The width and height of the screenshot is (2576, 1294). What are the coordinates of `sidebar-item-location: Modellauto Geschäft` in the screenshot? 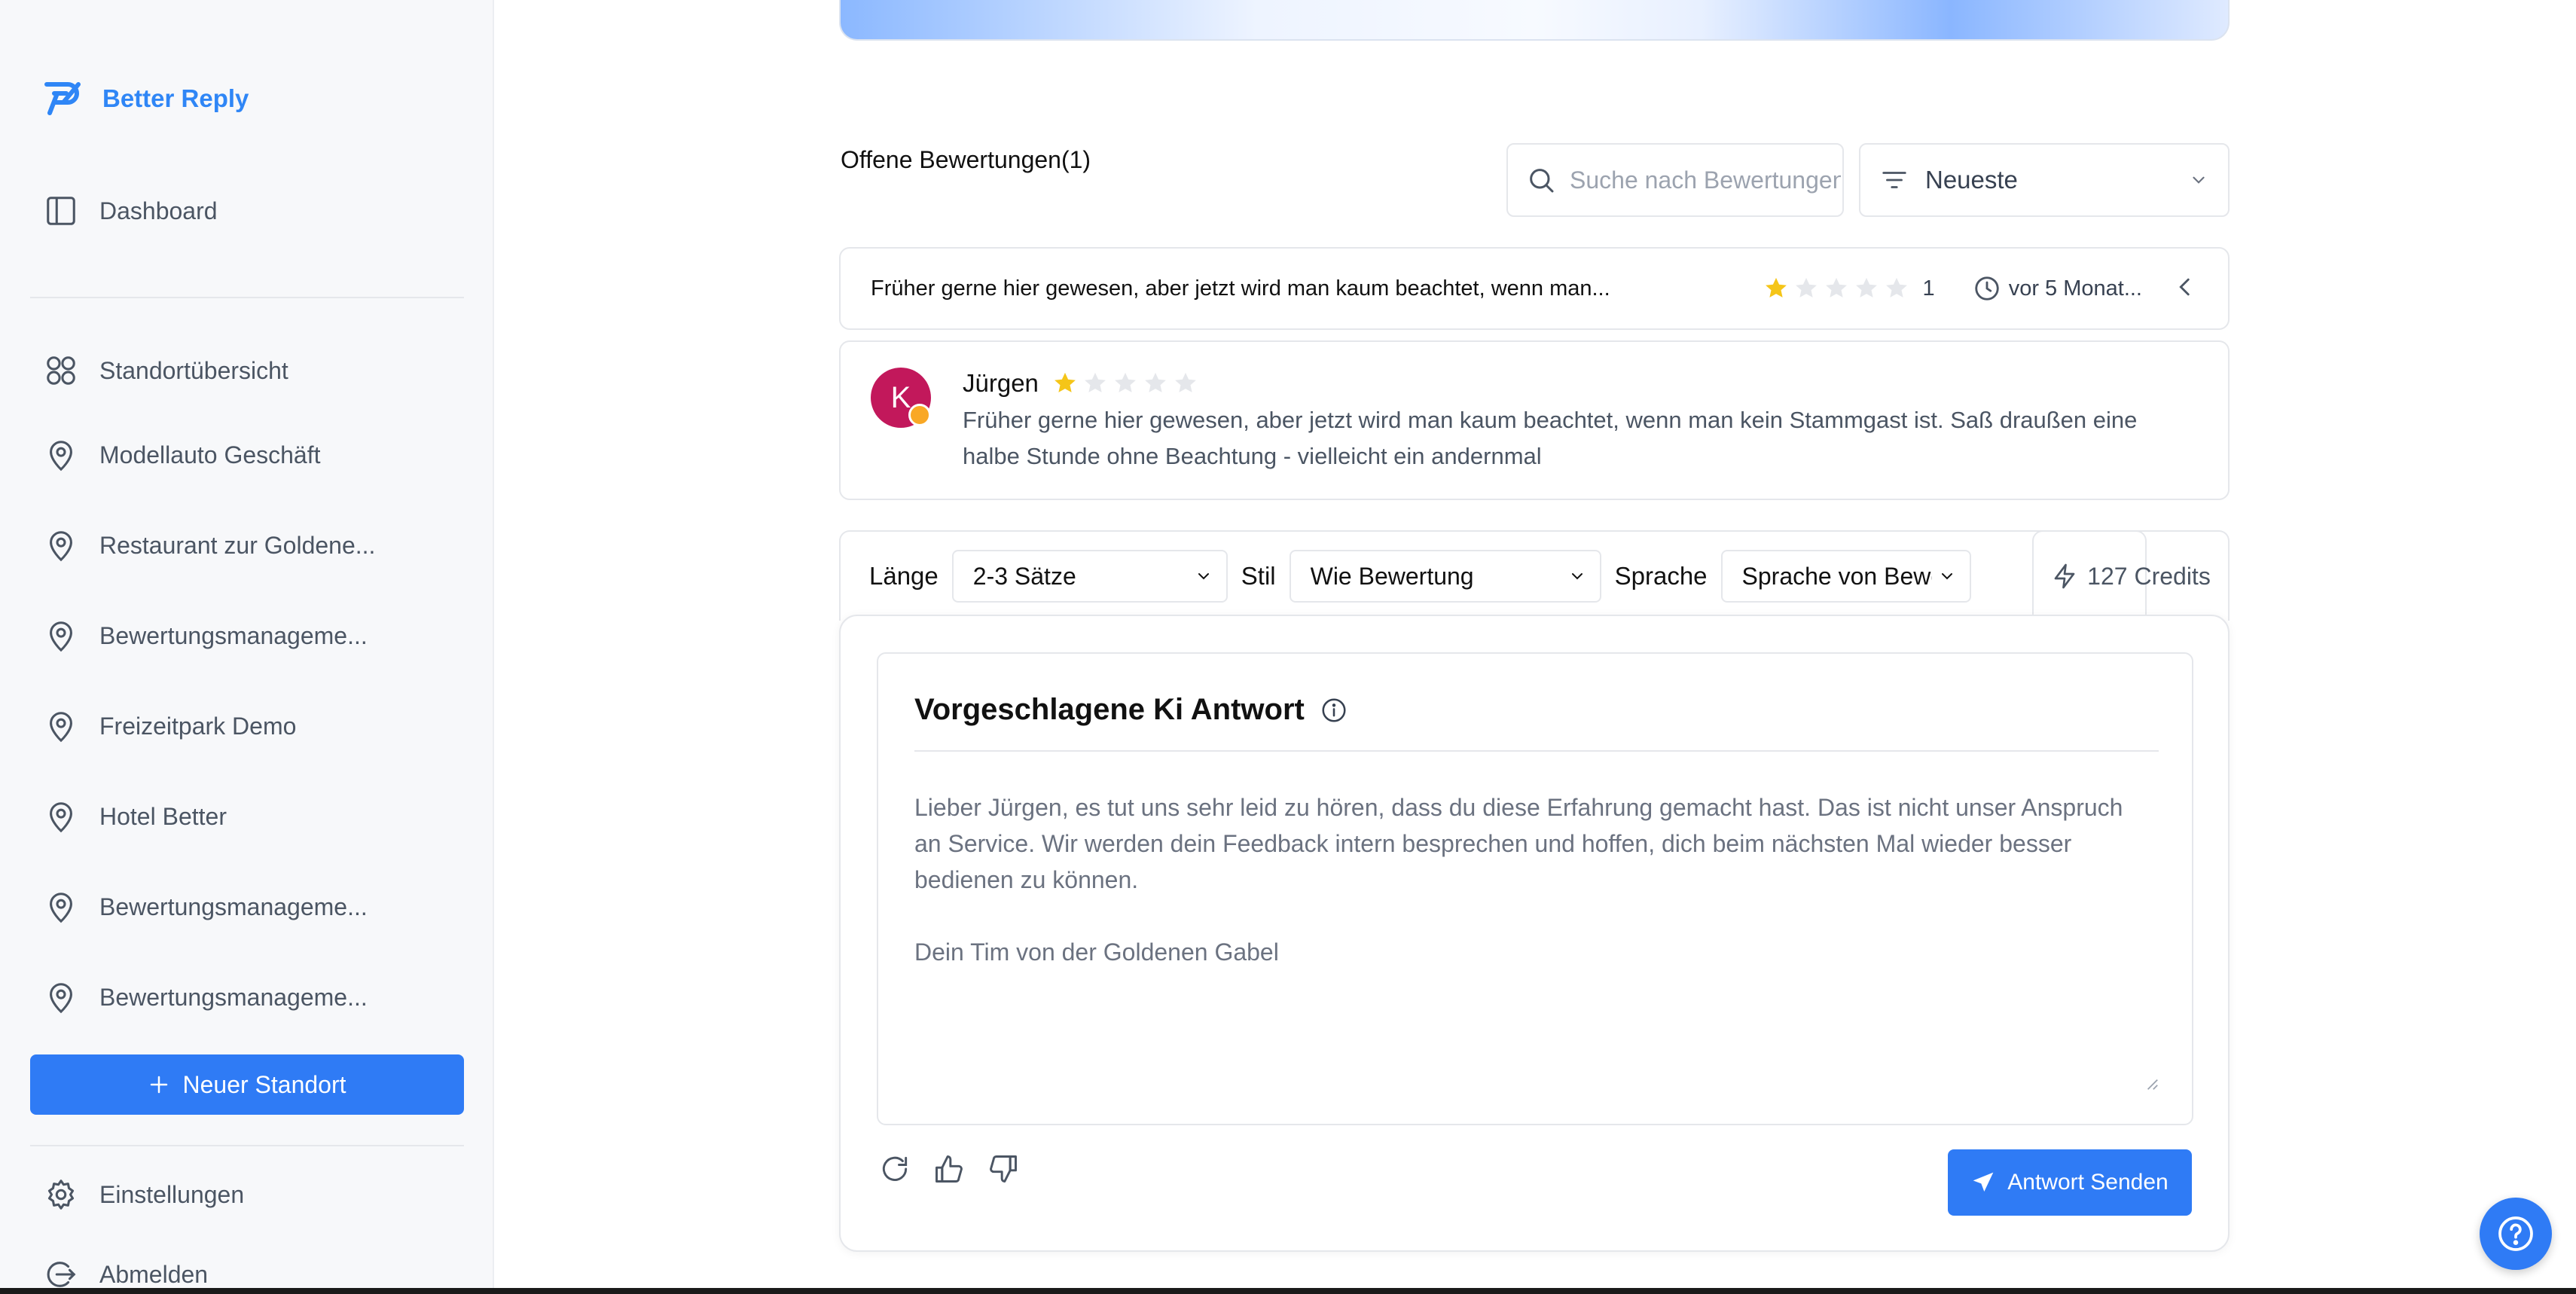 It's located at (182, 455).